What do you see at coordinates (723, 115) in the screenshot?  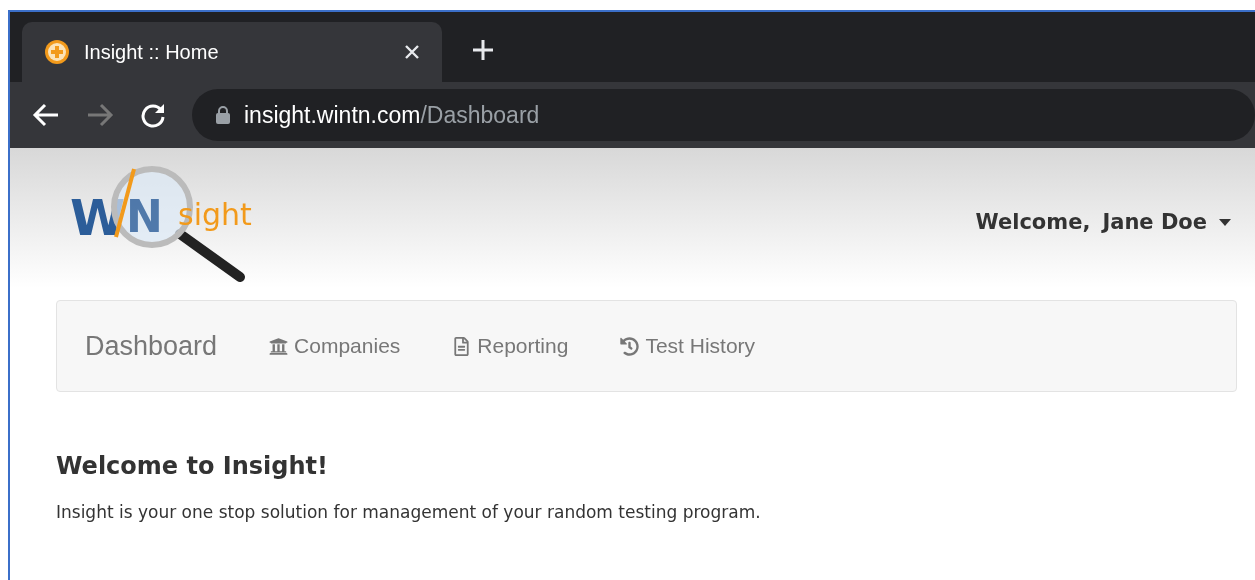 I see `address-bar: insight.wintn.com/Dashboard` at bounding box center [723, 115].